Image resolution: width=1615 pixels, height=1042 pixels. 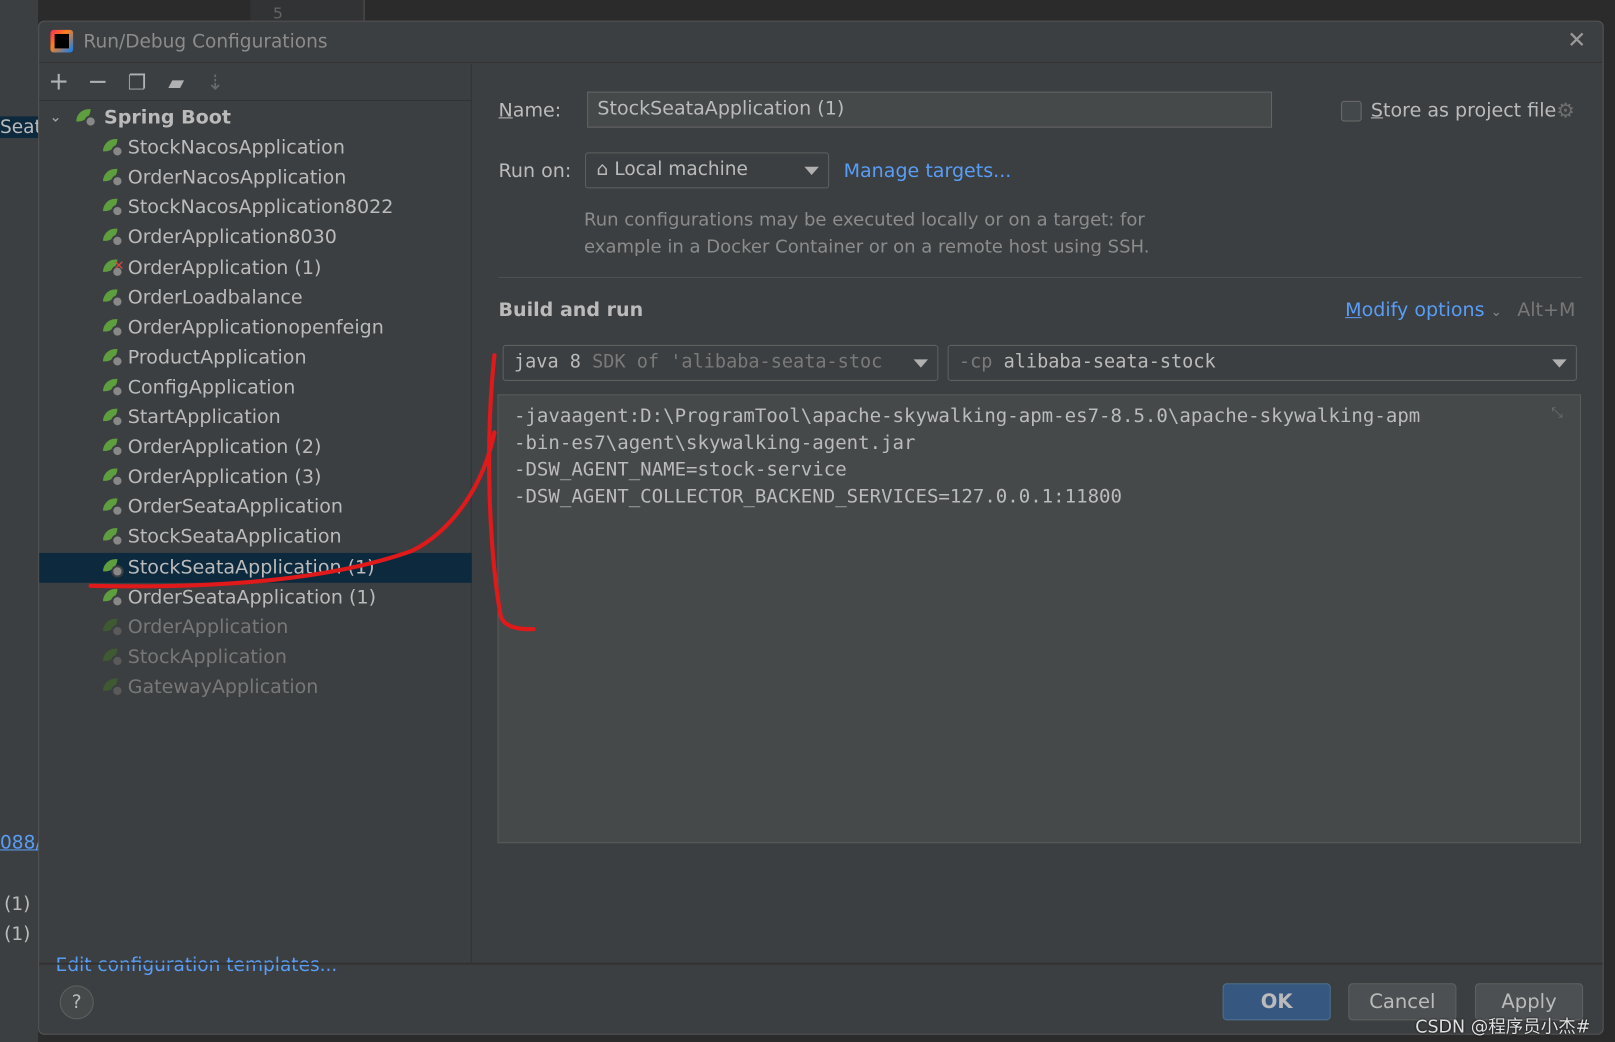 I want to click on annotation-underline, so click(x=292, y=509).